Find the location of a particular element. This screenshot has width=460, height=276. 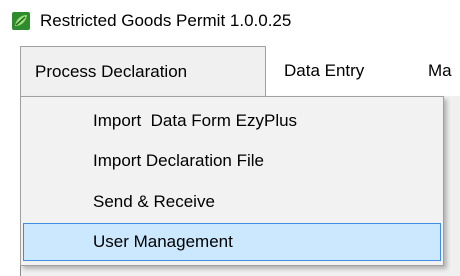

menu-item-import-data-form-ezyplus: Import Data Form EzyPlus is located at coordinates (232, 121).